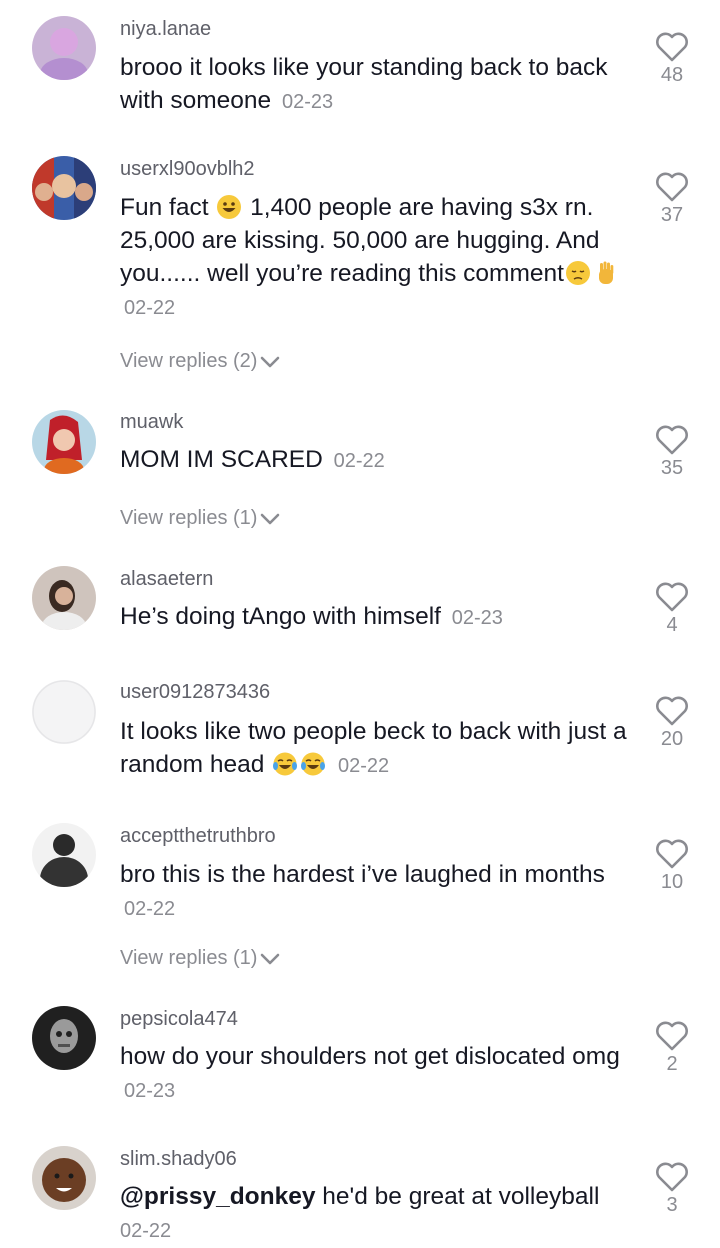 Image resolution: width=720 pixels, height=1248 pixels. I want to click on like-count: 20, so click(672, 739).